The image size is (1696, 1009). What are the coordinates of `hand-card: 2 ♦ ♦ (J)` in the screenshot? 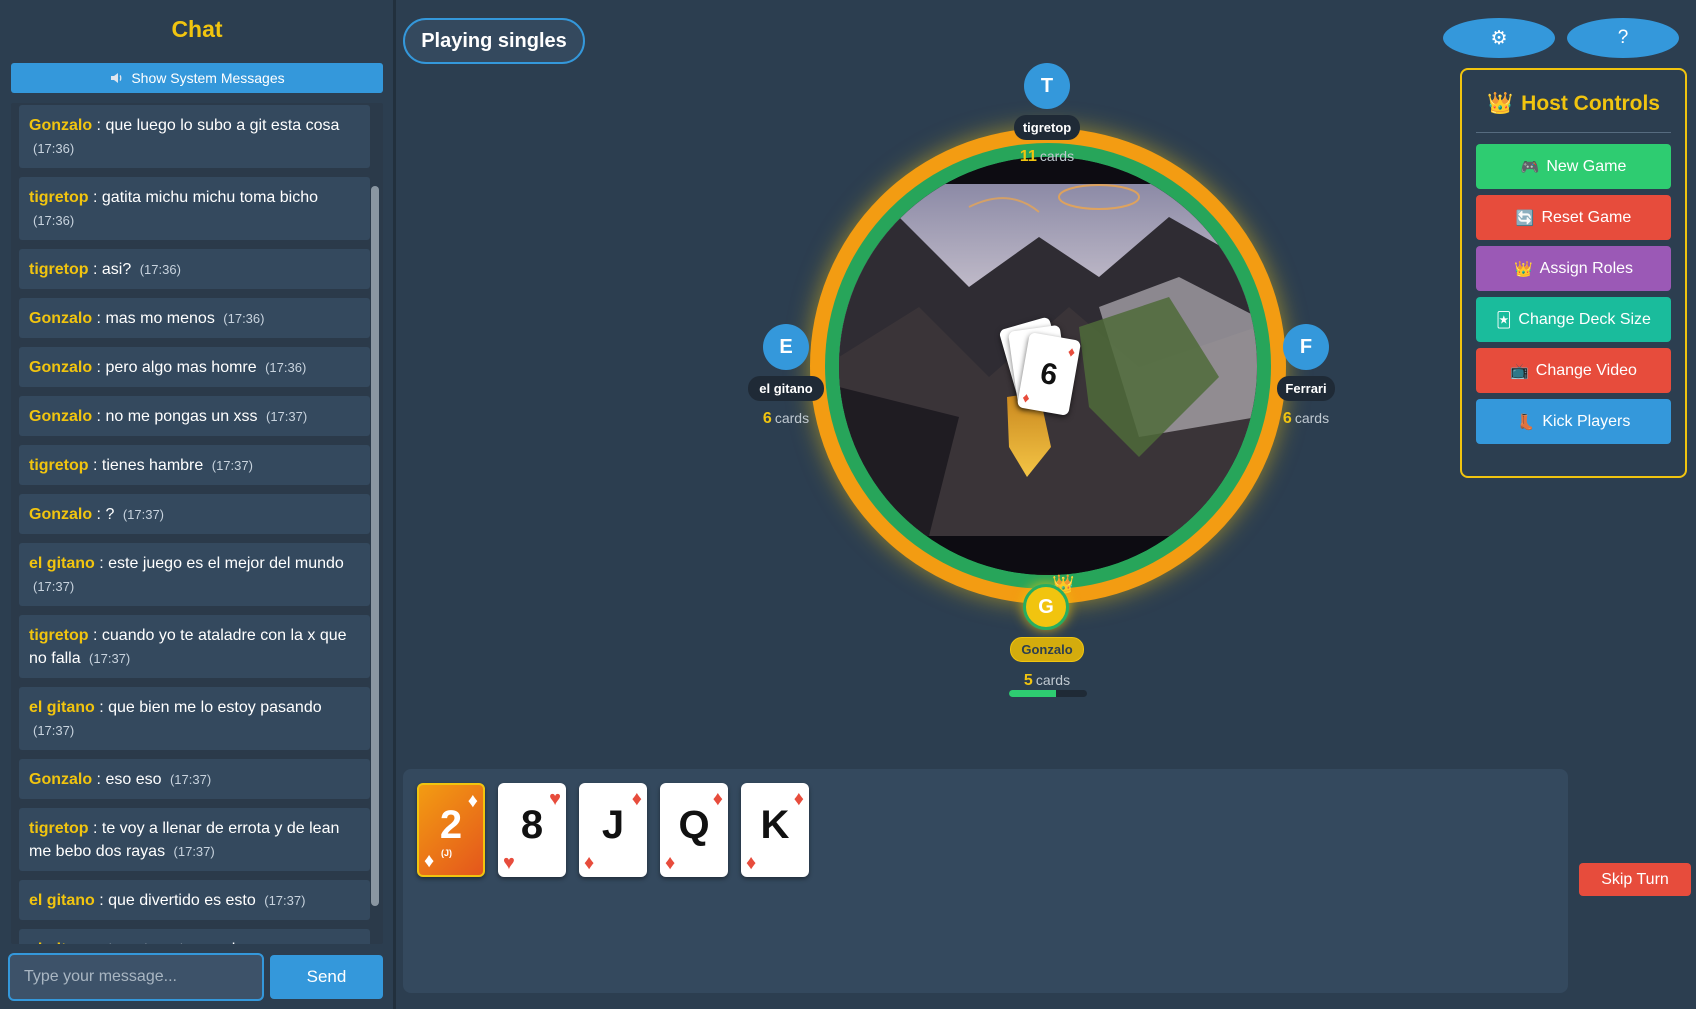 It's located at (451, 830).